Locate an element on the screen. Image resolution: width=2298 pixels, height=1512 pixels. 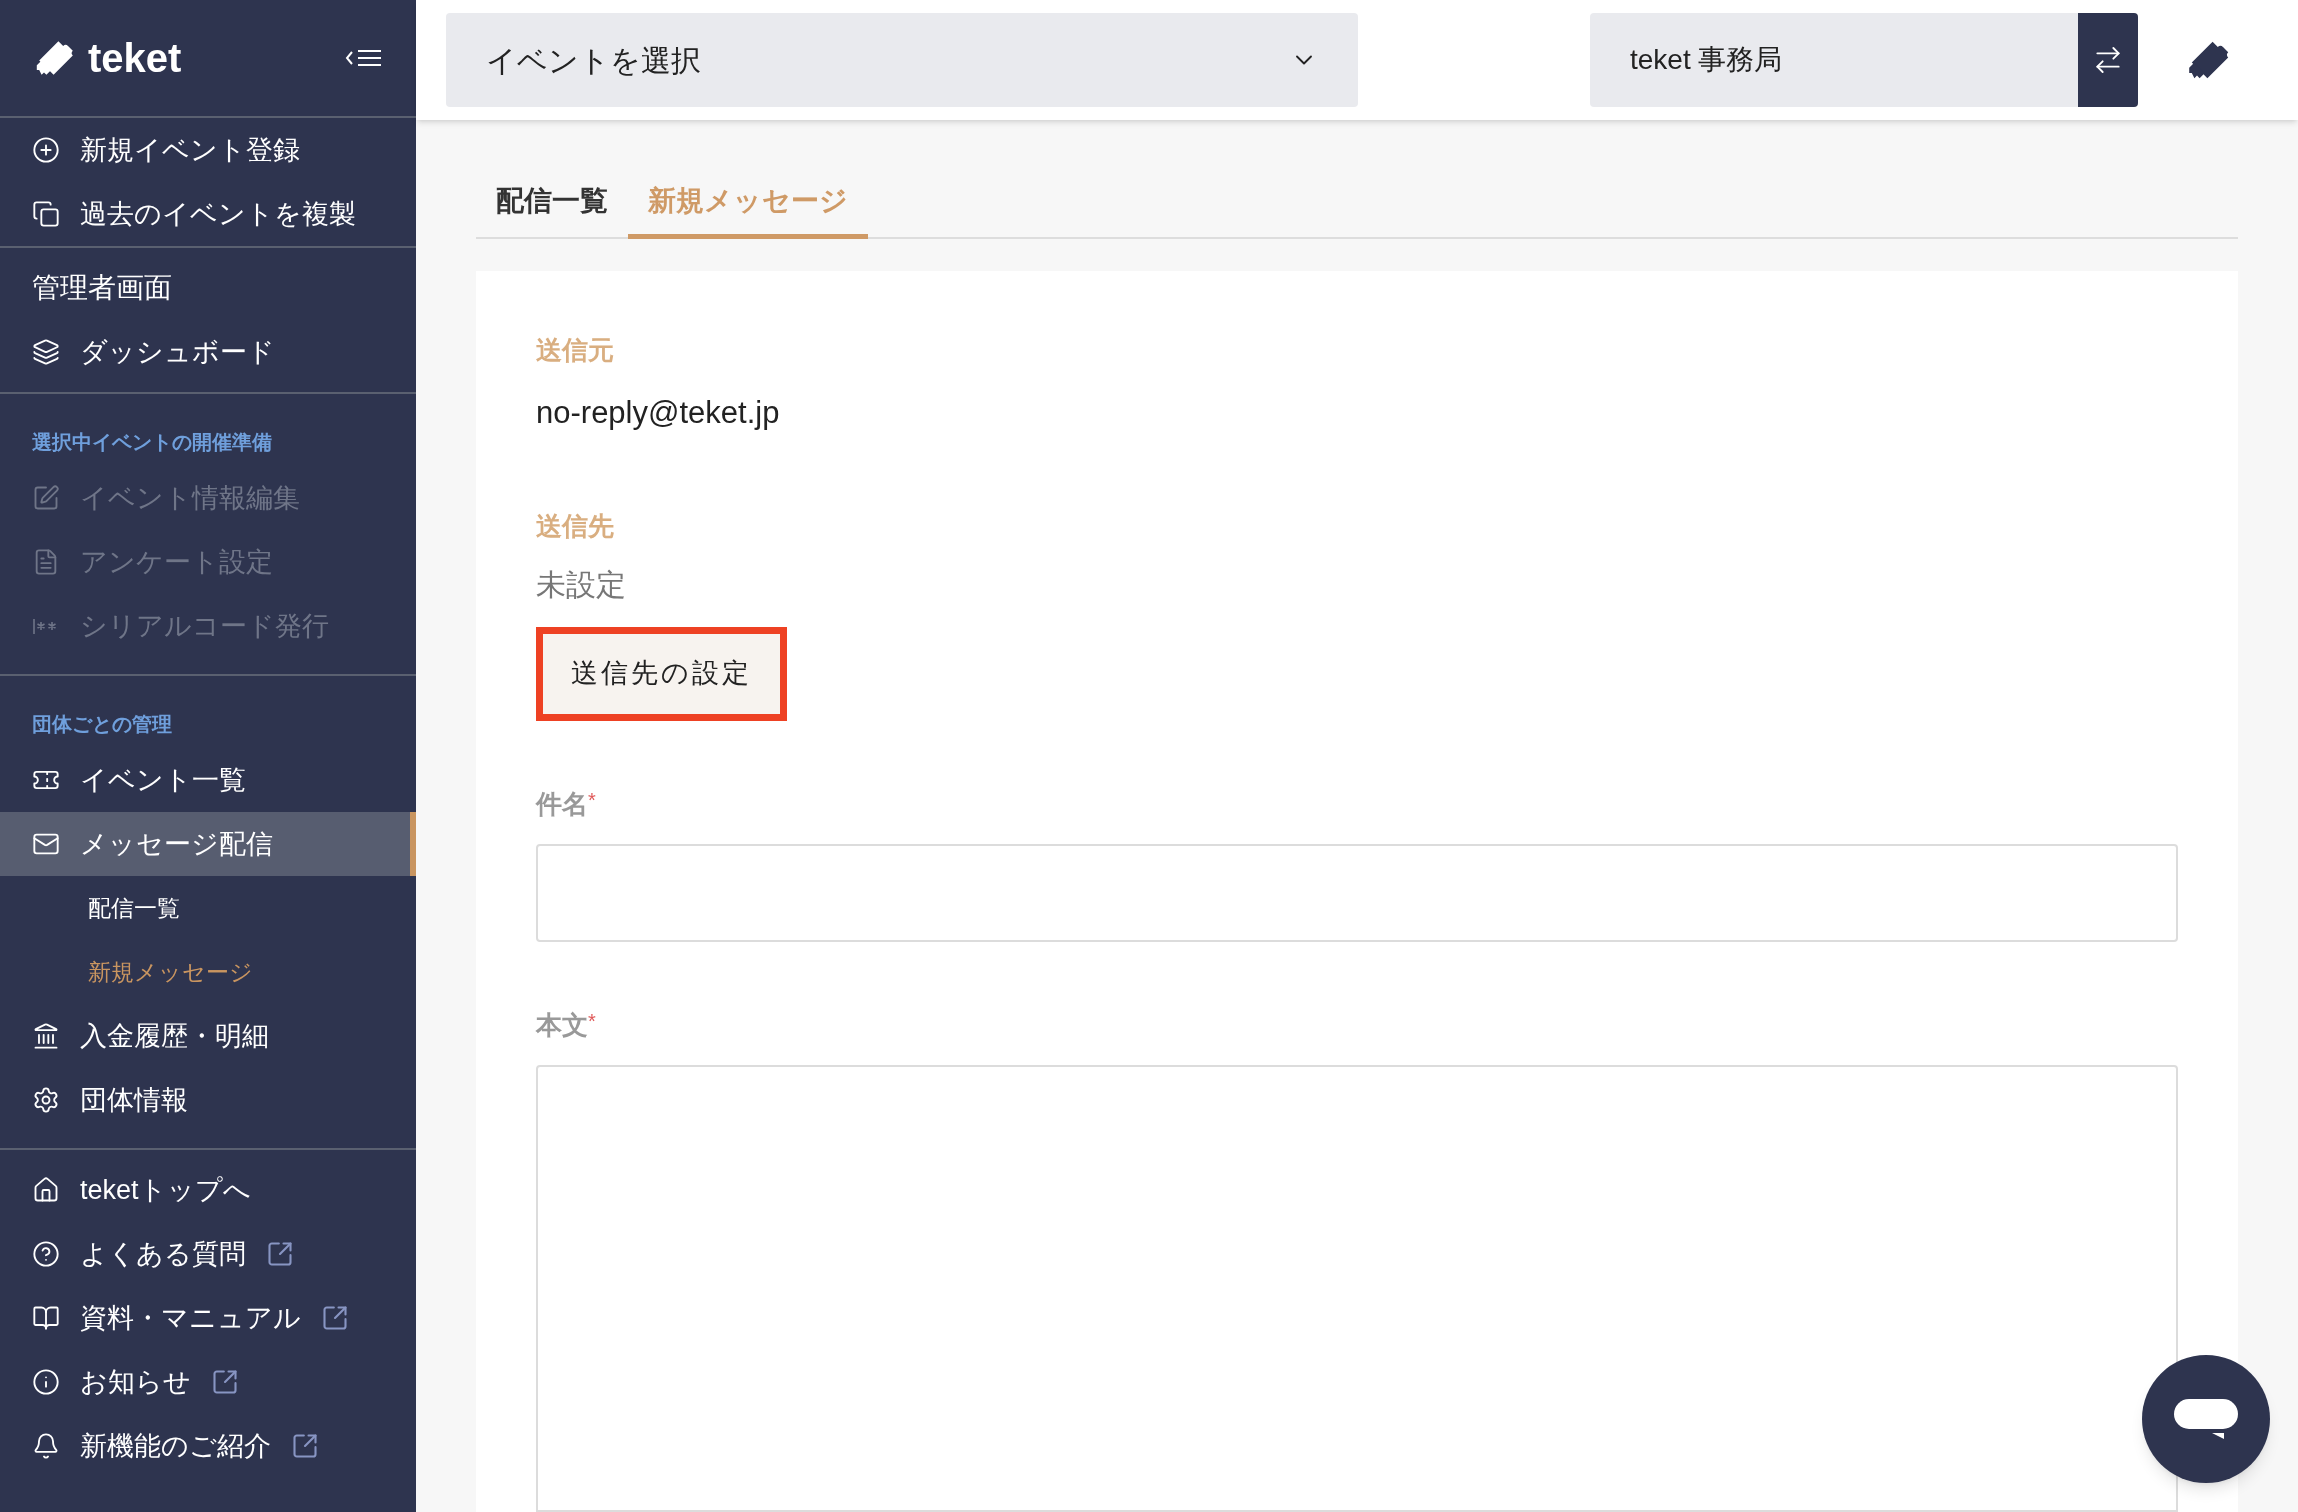
book-icon is located at coordinates (46, 1318).